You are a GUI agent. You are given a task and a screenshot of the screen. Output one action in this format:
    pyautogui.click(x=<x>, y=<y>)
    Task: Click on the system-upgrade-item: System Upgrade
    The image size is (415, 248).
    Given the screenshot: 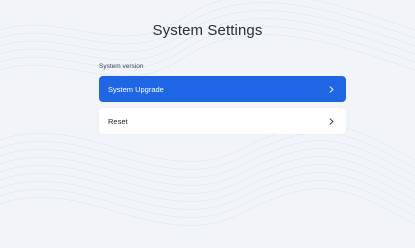 What is the action you would take?
    pyautogui.click(x=222, y=89)
    